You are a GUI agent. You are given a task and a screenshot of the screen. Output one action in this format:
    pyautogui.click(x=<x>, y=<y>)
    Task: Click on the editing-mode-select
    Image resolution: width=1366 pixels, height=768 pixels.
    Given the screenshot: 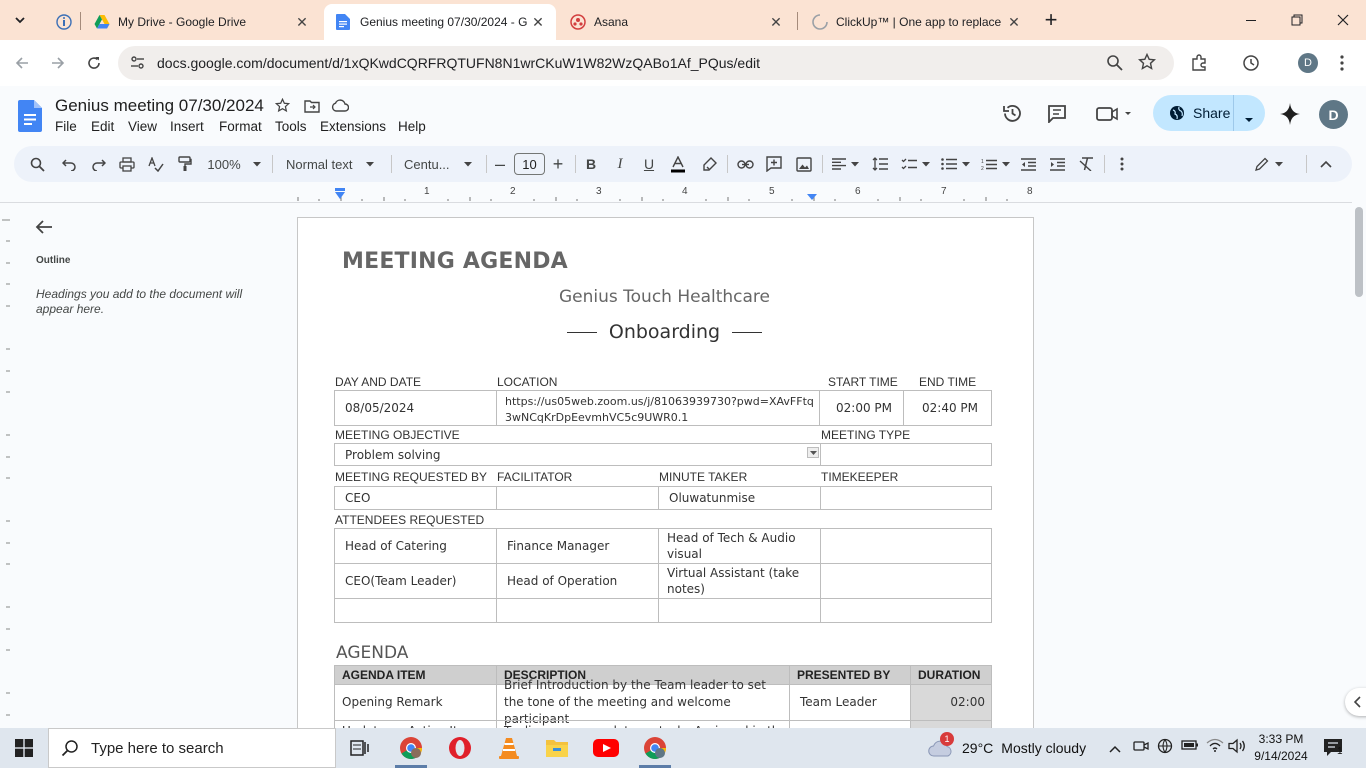 What is the action you would take?
    pyautogui.click(x=1269, y=164)
    